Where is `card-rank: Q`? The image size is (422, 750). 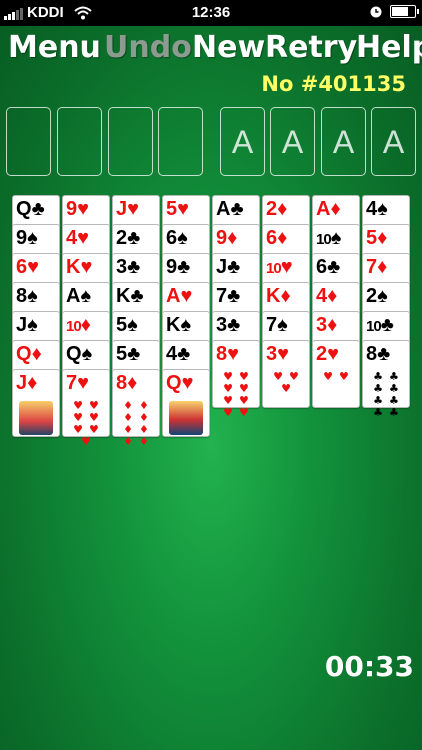 card-rank: Q is located at coordinates (24, 354).